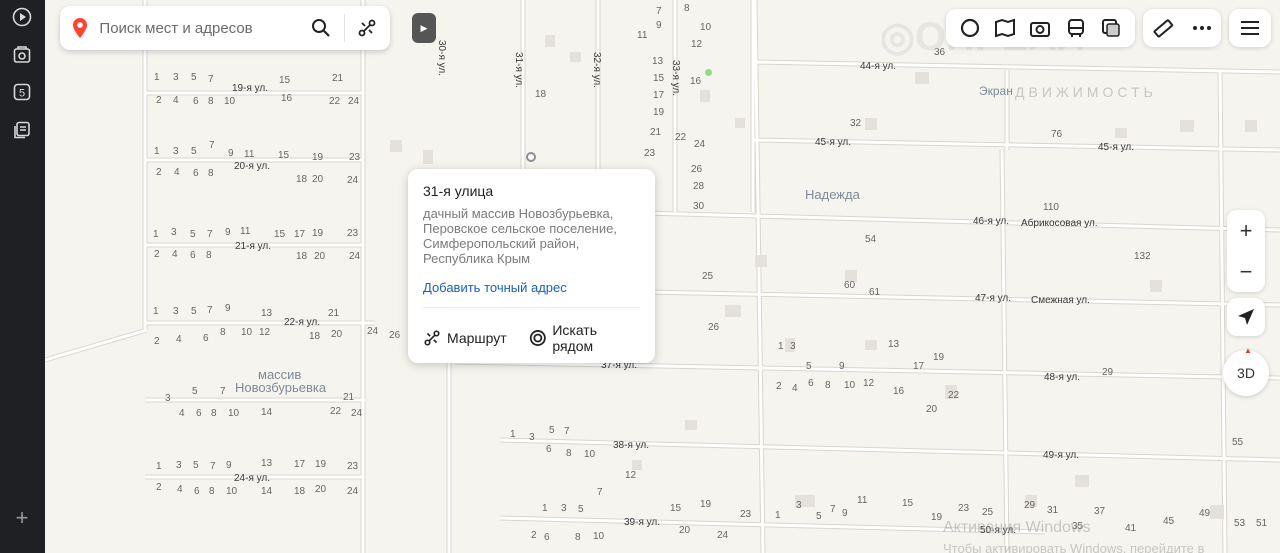  What do you see at coordinates (22, 517) in the screenshot?
I see `add-icon: +` at bounding box center [22, 517].